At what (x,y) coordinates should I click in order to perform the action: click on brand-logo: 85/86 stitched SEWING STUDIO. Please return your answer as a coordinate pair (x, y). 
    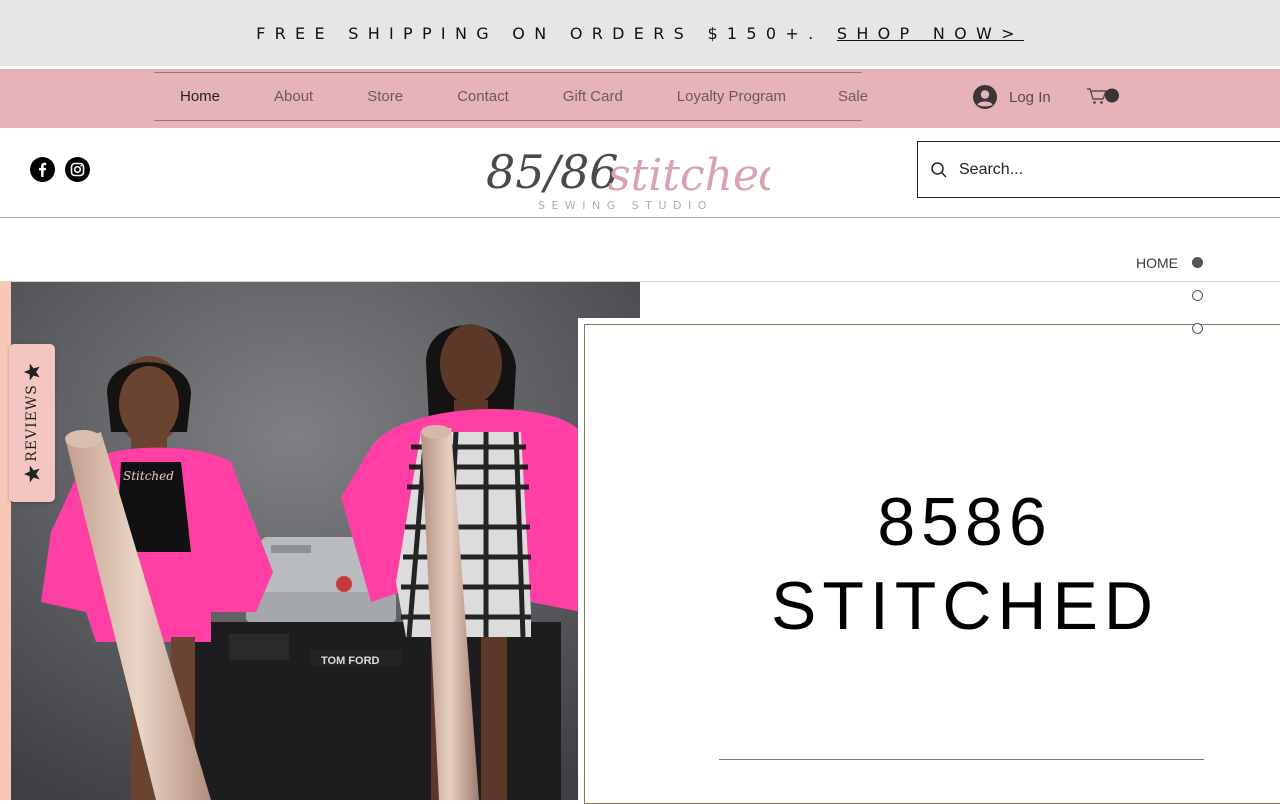
    Looking at the image, I should click on (625, 172).